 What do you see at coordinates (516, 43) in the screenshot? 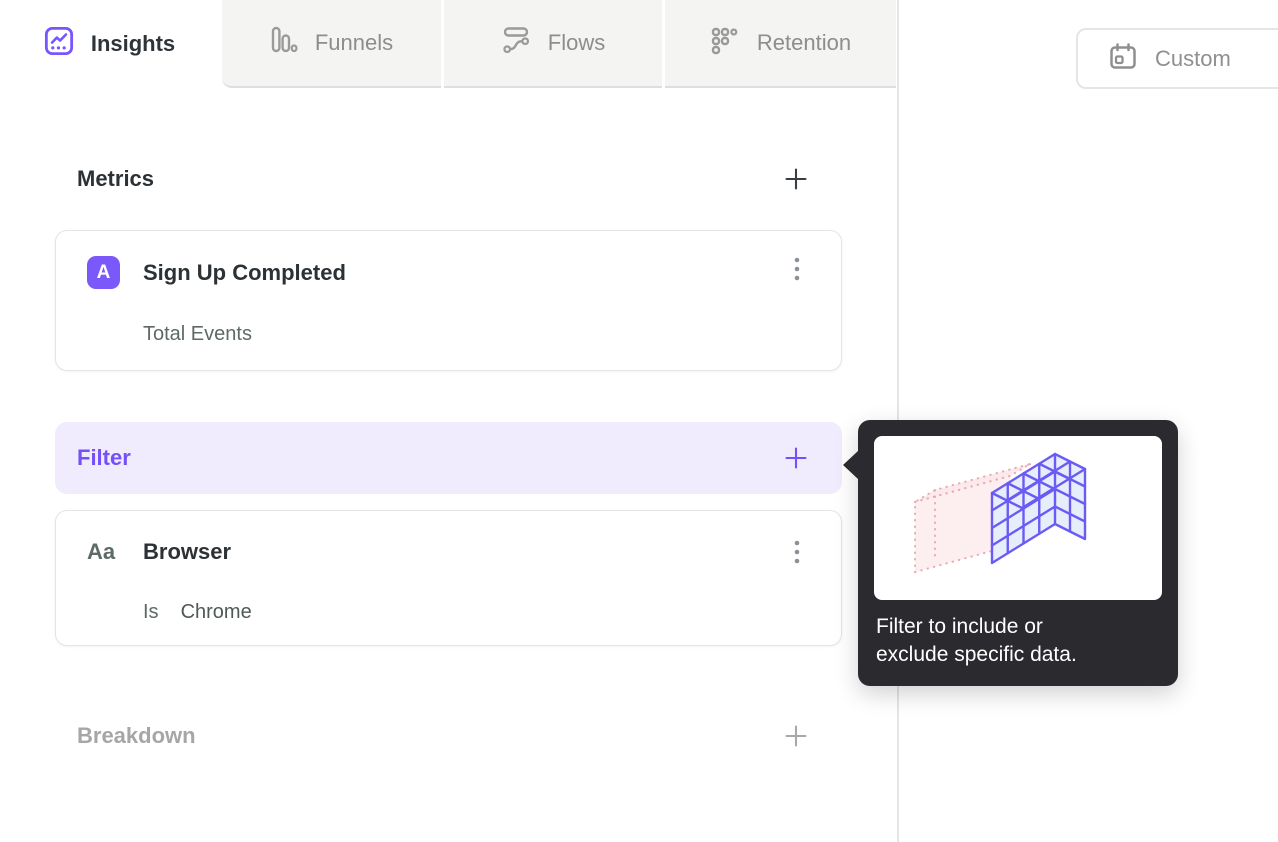
I see `flows-icon` at bounding box center [516, 43].